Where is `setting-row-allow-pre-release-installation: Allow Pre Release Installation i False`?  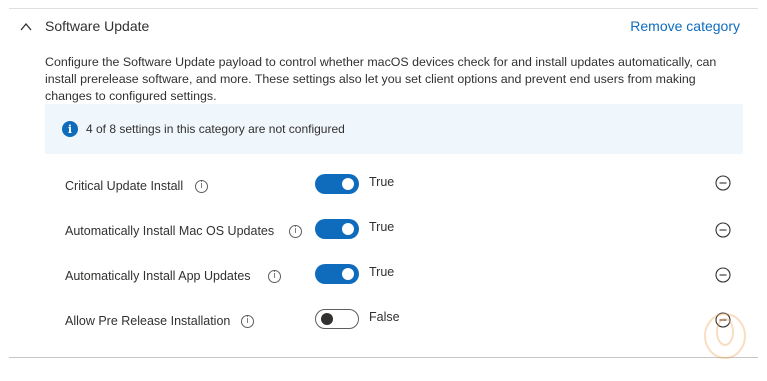 setting-row-allow-pre-release-installation: Allow Pre Release Installation i False is located at coordinates (383, 322).